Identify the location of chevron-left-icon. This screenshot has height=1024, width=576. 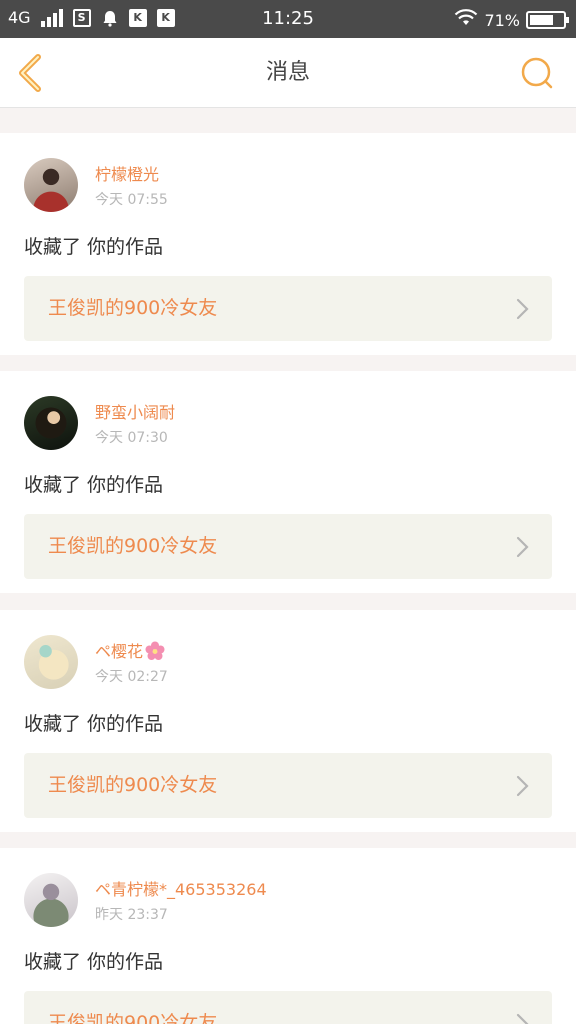
(31, 73).